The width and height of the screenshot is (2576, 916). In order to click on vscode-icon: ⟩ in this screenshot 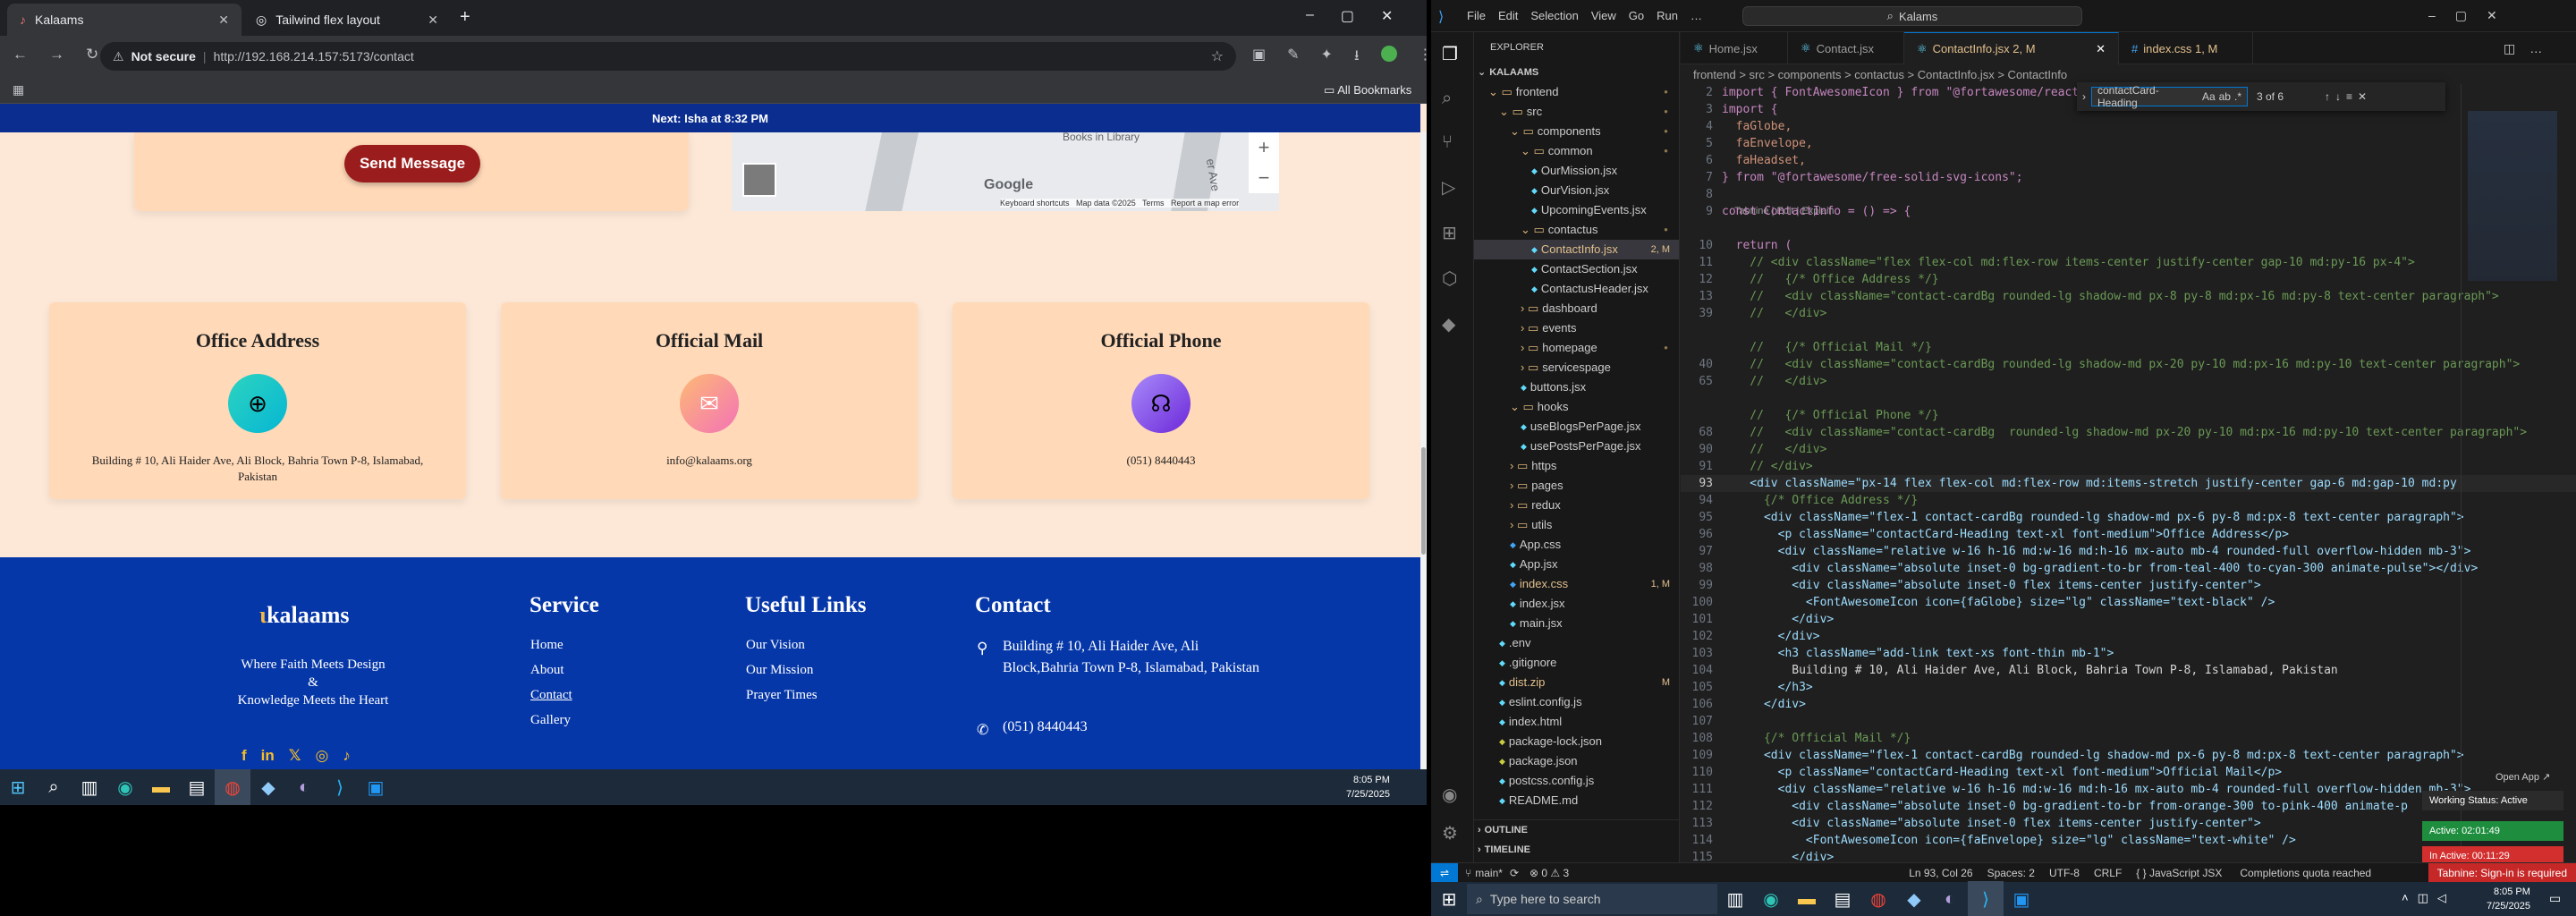, I will do `click(1986, 898)`.